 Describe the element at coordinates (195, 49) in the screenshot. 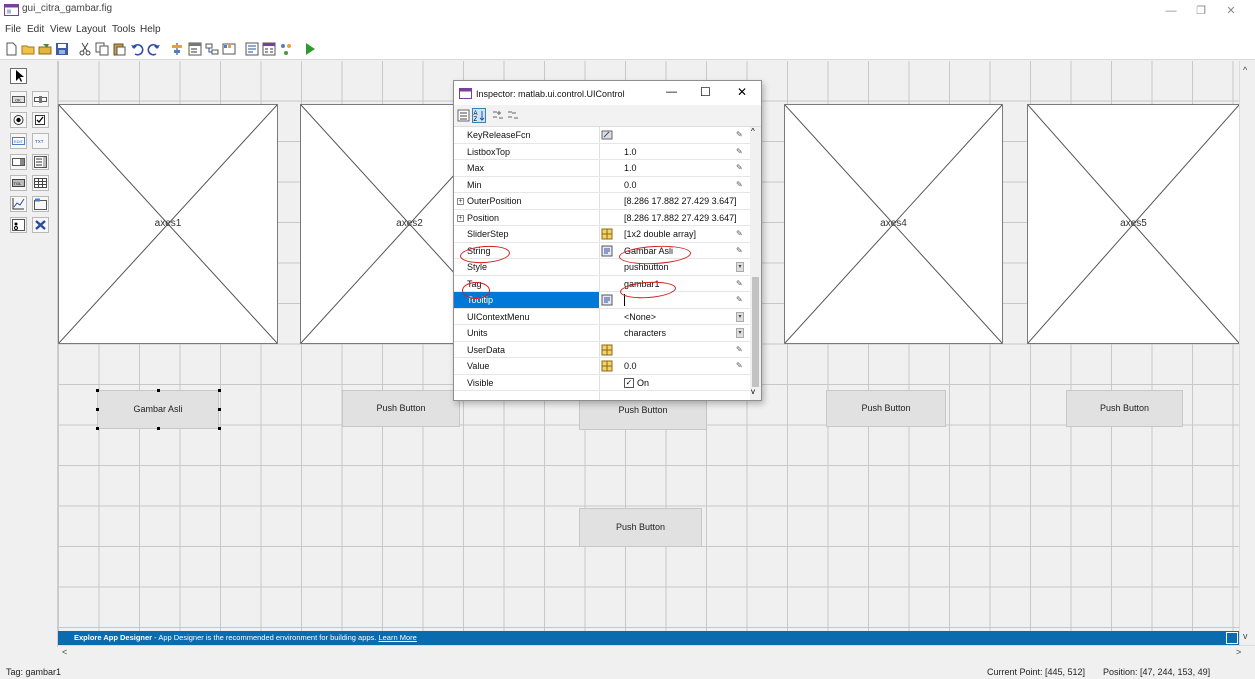

I see `menu-editor-icon` at that location.